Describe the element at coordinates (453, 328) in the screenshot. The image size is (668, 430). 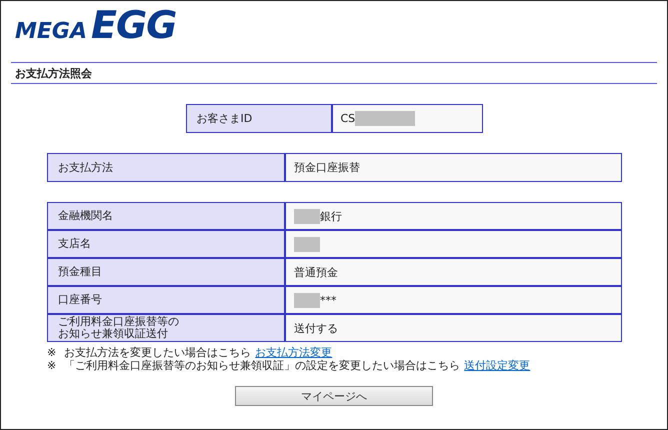
I see `table-cell: 送付する` at that location.